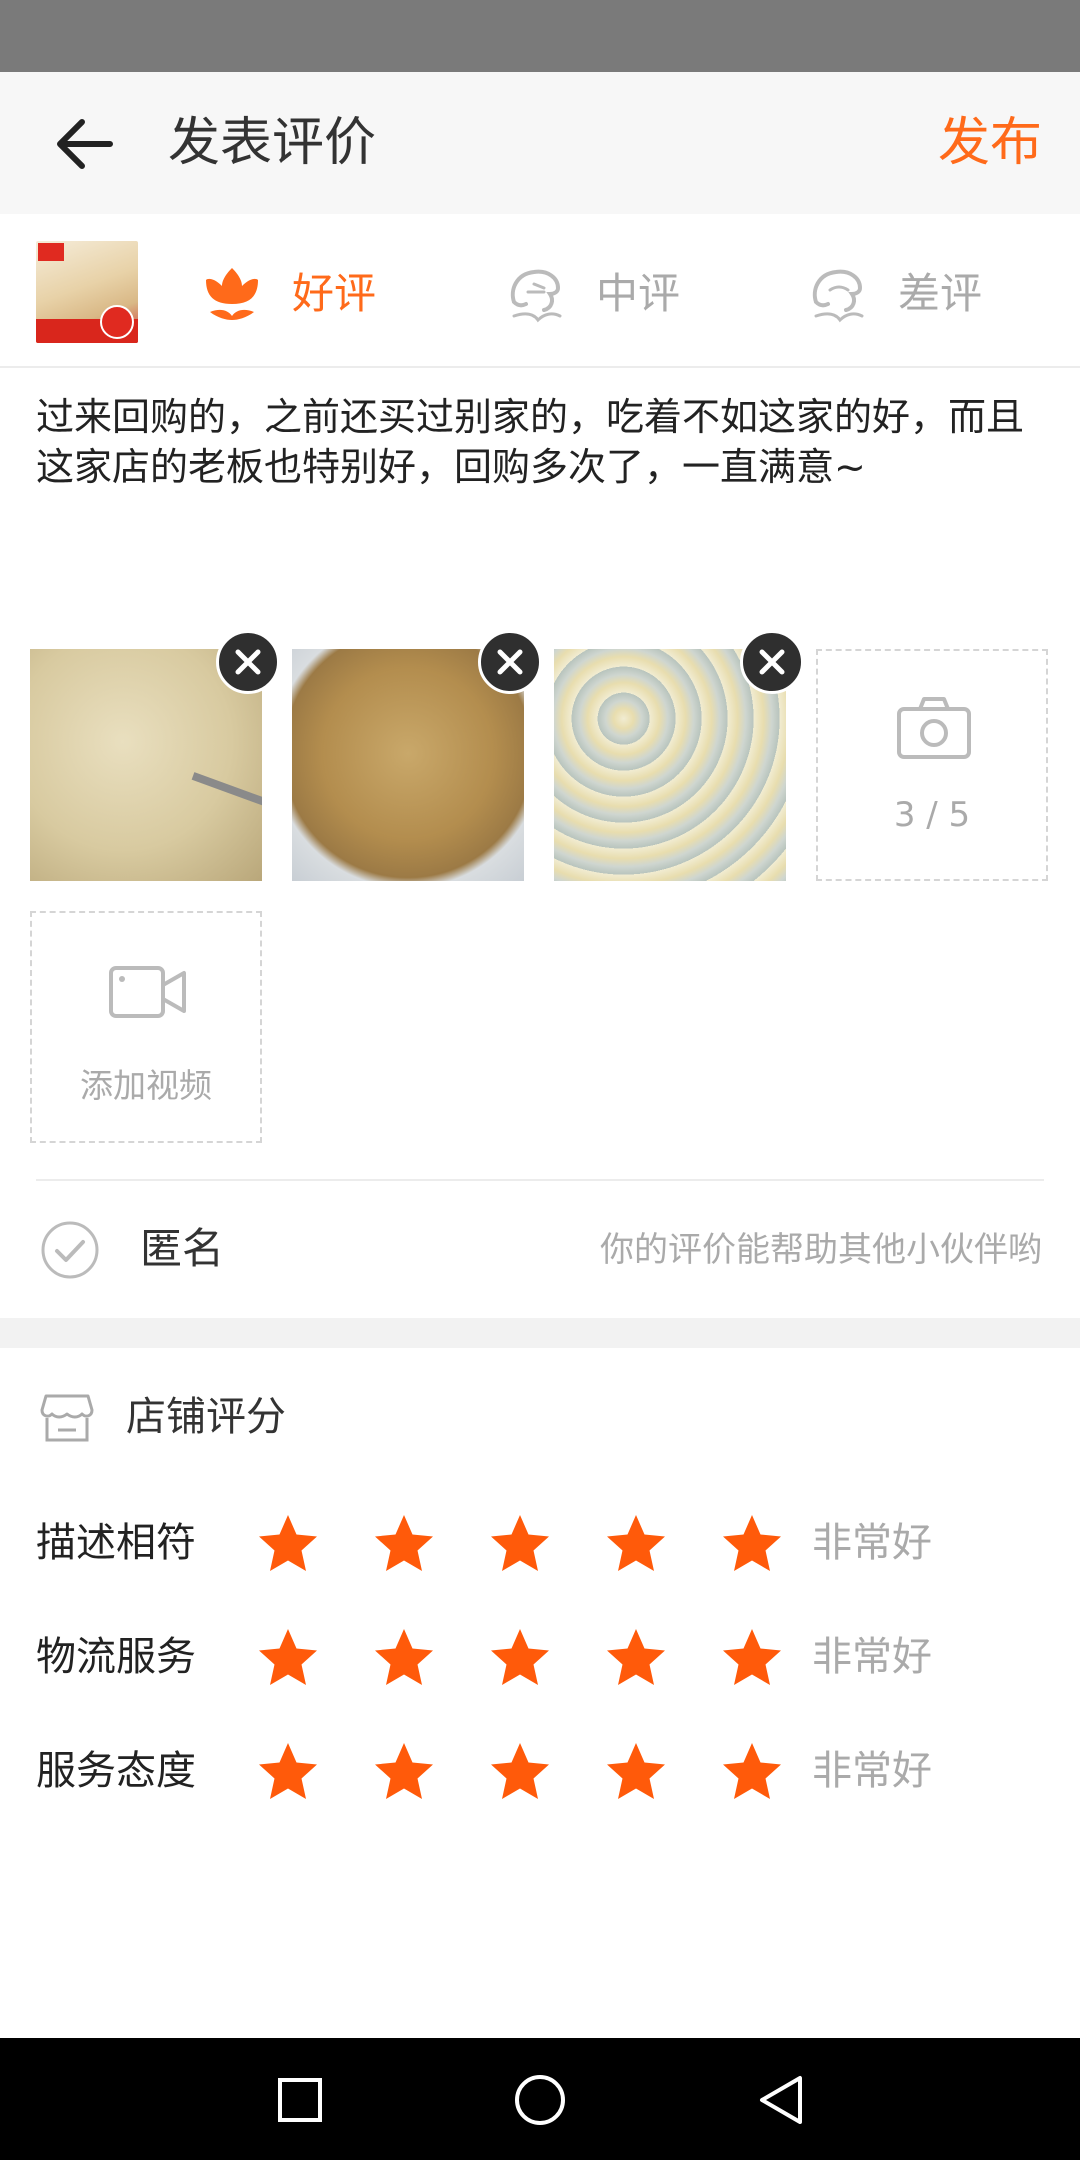  Describe the element at coordinates (940, 293) in the screenshot. I see `rating-label-bad: 差评` at that location.